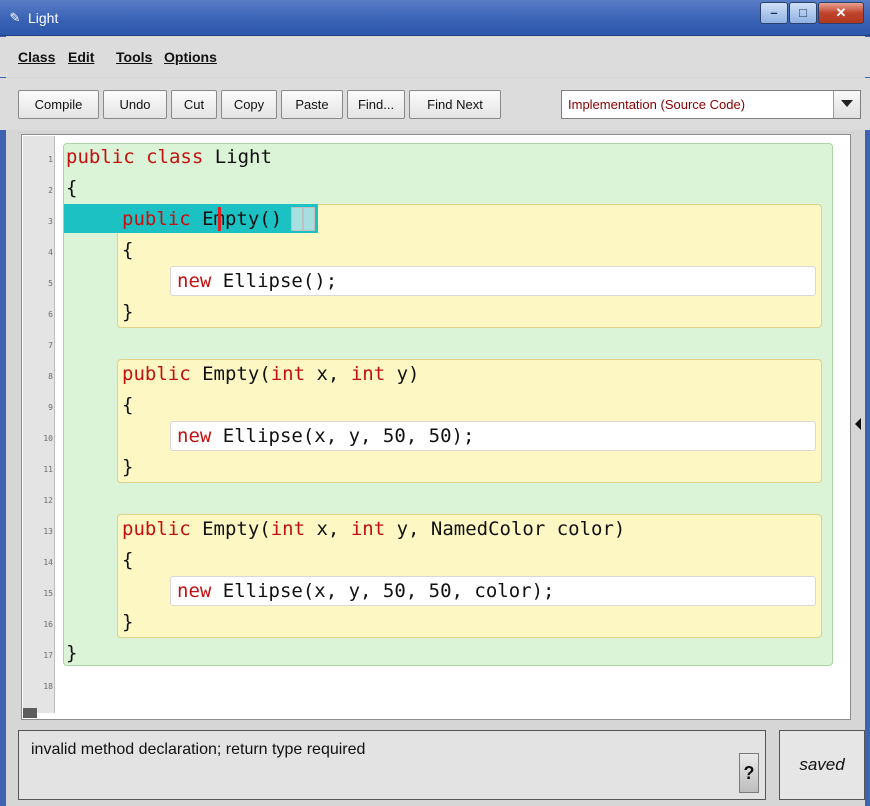 The width and height of the screenshot is (870, 806). Describe the element at coordinates (749, 773) in the screenshot. I see `error-help-button: ?` at that location.